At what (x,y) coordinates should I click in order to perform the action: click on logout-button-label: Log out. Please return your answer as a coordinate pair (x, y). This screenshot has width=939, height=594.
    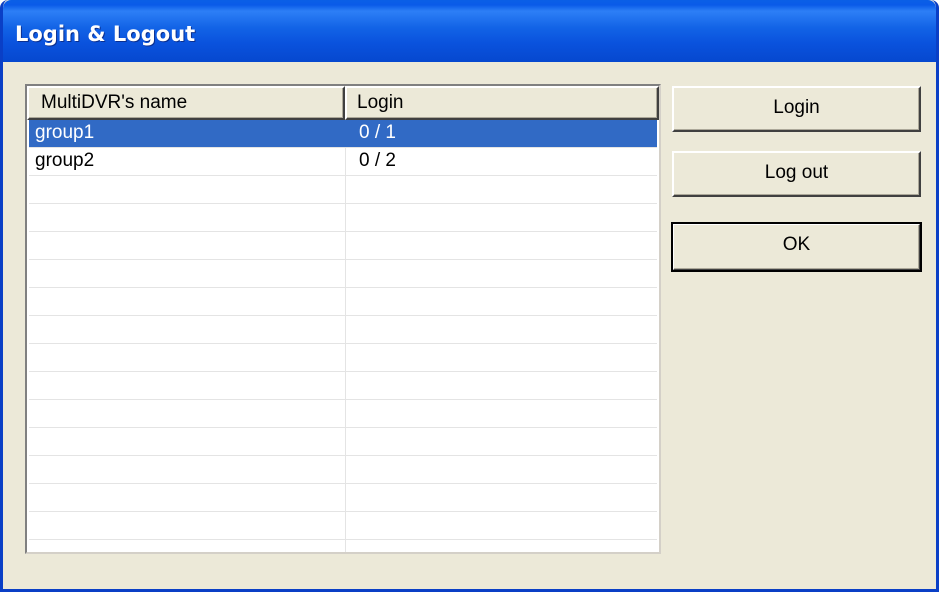
    Looking at the image, I should click on (796, 172).